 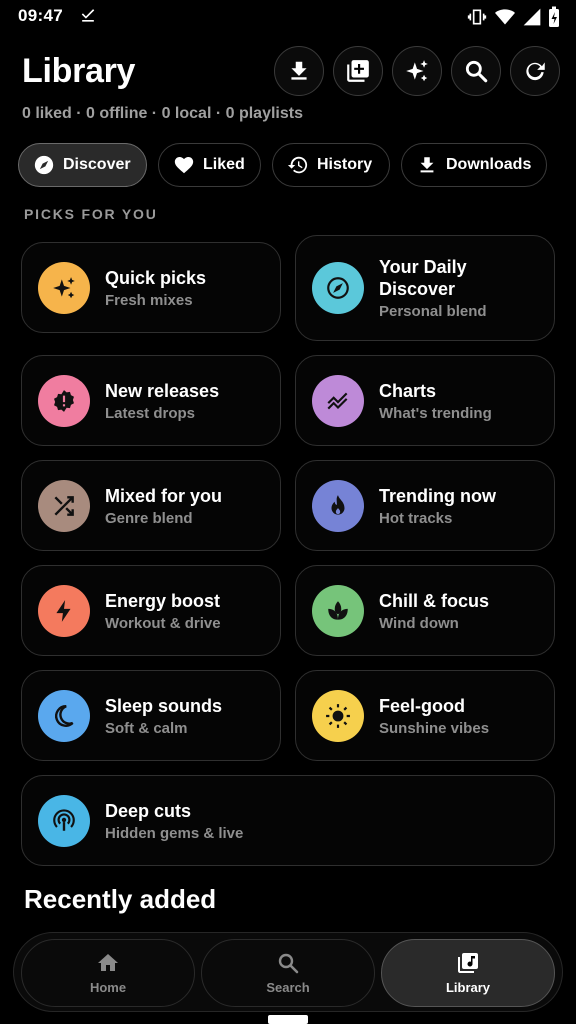 I want to click on add-playlist-icon, so click(x=358, y=71).